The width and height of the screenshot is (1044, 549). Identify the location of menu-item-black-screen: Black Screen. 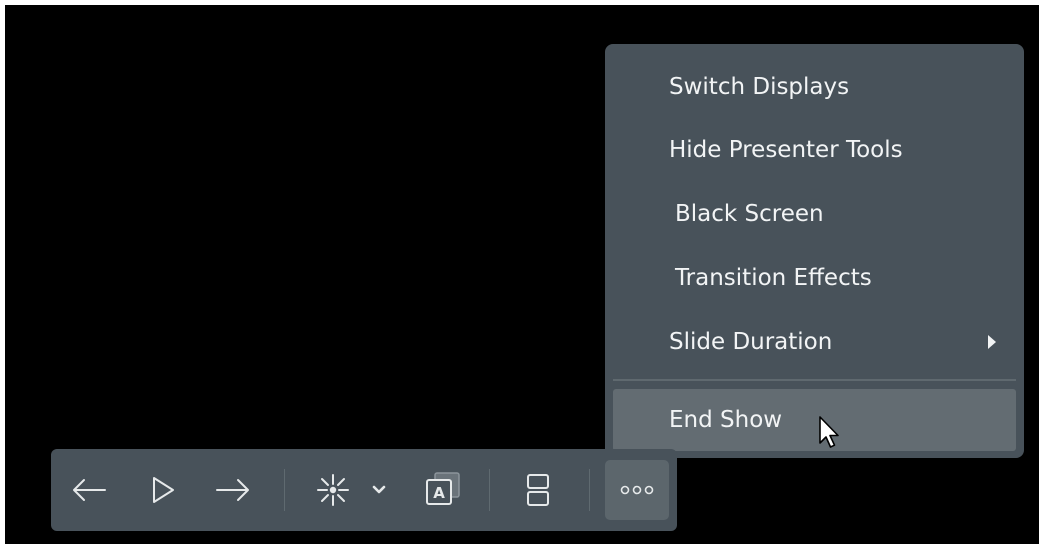
(814, 214).